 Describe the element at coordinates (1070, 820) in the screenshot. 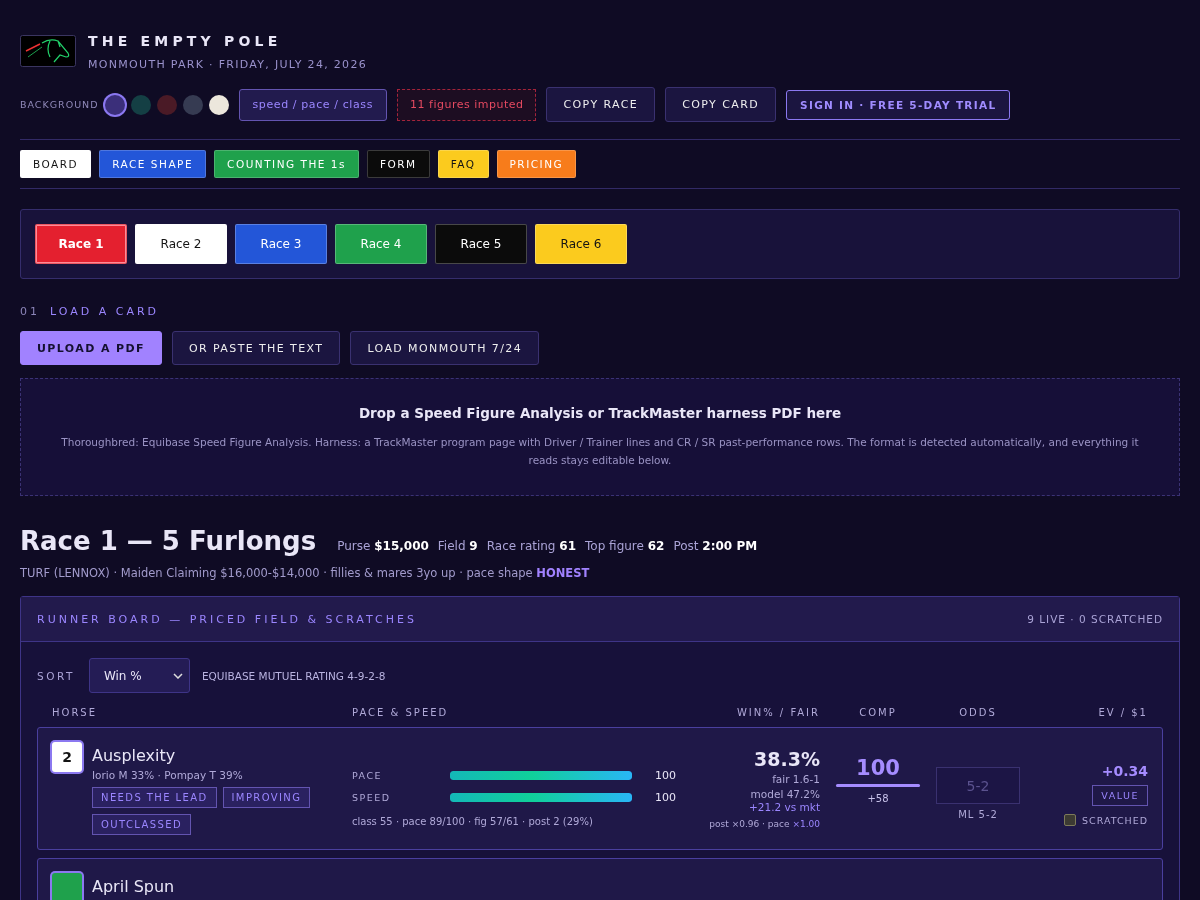

I see `scratched-checkbox` at that location.